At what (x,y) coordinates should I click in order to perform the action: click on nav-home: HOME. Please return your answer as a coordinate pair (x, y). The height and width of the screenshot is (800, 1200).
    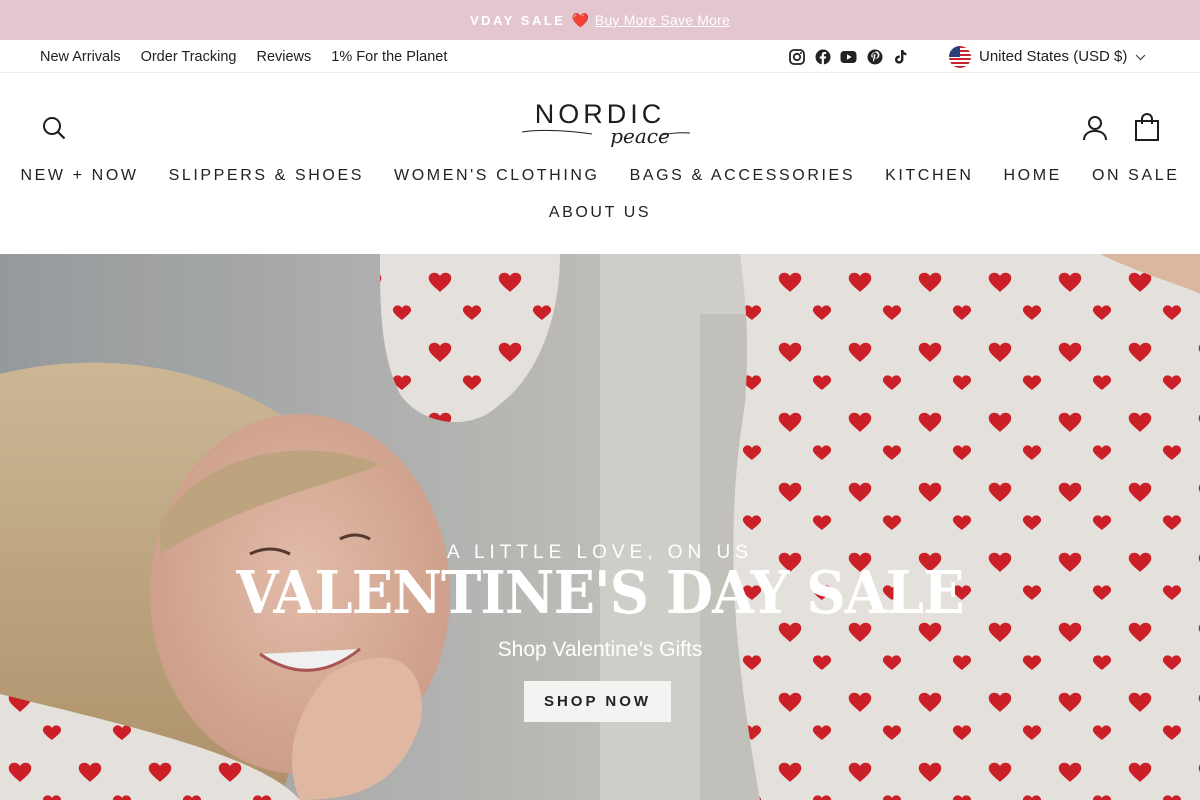
    Looking at the image, I should click on (1033, 176).